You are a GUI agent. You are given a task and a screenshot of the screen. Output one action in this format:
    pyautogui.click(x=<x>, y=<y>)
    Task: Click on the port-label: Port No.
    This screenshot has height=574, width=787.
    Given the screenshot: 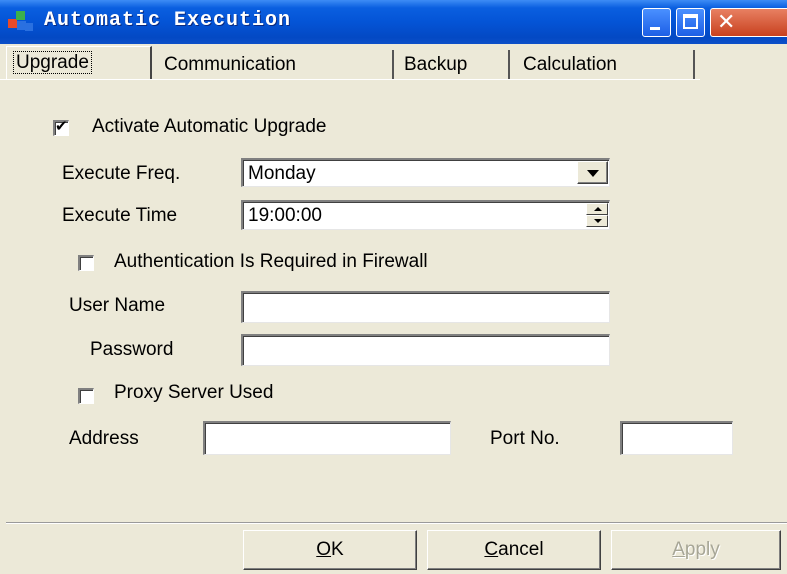 What is the action you would take?
    pyautogui.click(x=525, y=438)
    